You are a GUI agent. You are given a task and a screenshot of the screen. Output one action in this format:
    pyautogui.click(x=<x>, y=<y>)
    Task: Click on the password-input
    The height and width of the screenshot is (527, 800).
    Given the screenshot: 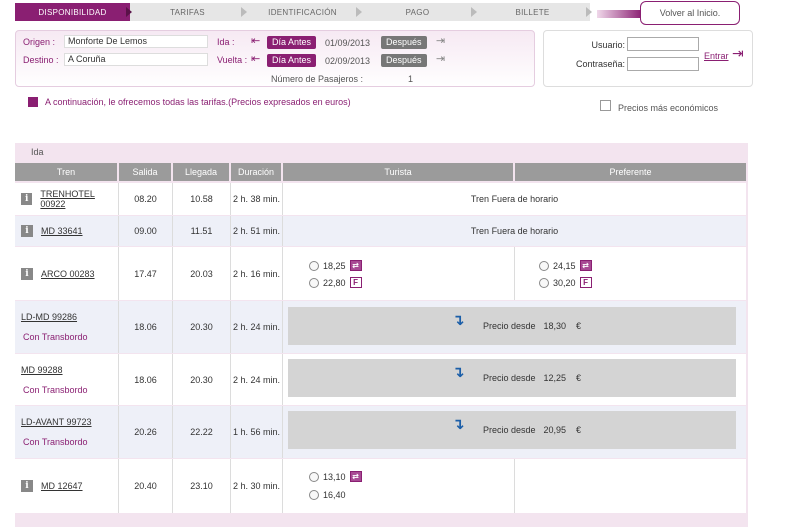 What is the action you would take?
    pyautogui.click(x=663, y=64)
    